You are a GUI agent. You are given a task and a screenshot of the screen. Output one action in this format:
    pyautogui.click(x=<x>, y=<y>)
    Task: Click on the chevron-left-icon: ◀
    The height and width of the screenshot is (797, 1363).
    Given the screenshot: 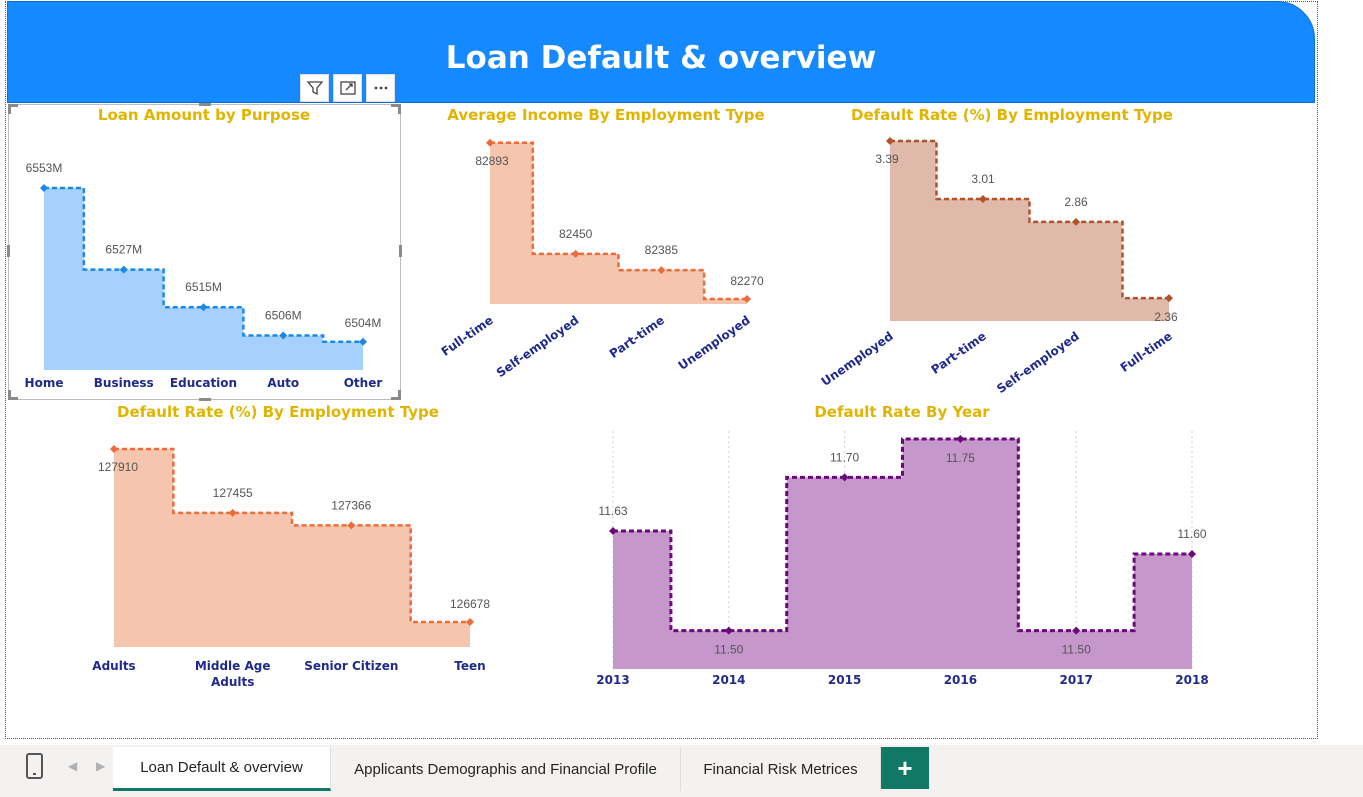 What is the action you would take?
    pyautogui.click(x=72, y=766)
    